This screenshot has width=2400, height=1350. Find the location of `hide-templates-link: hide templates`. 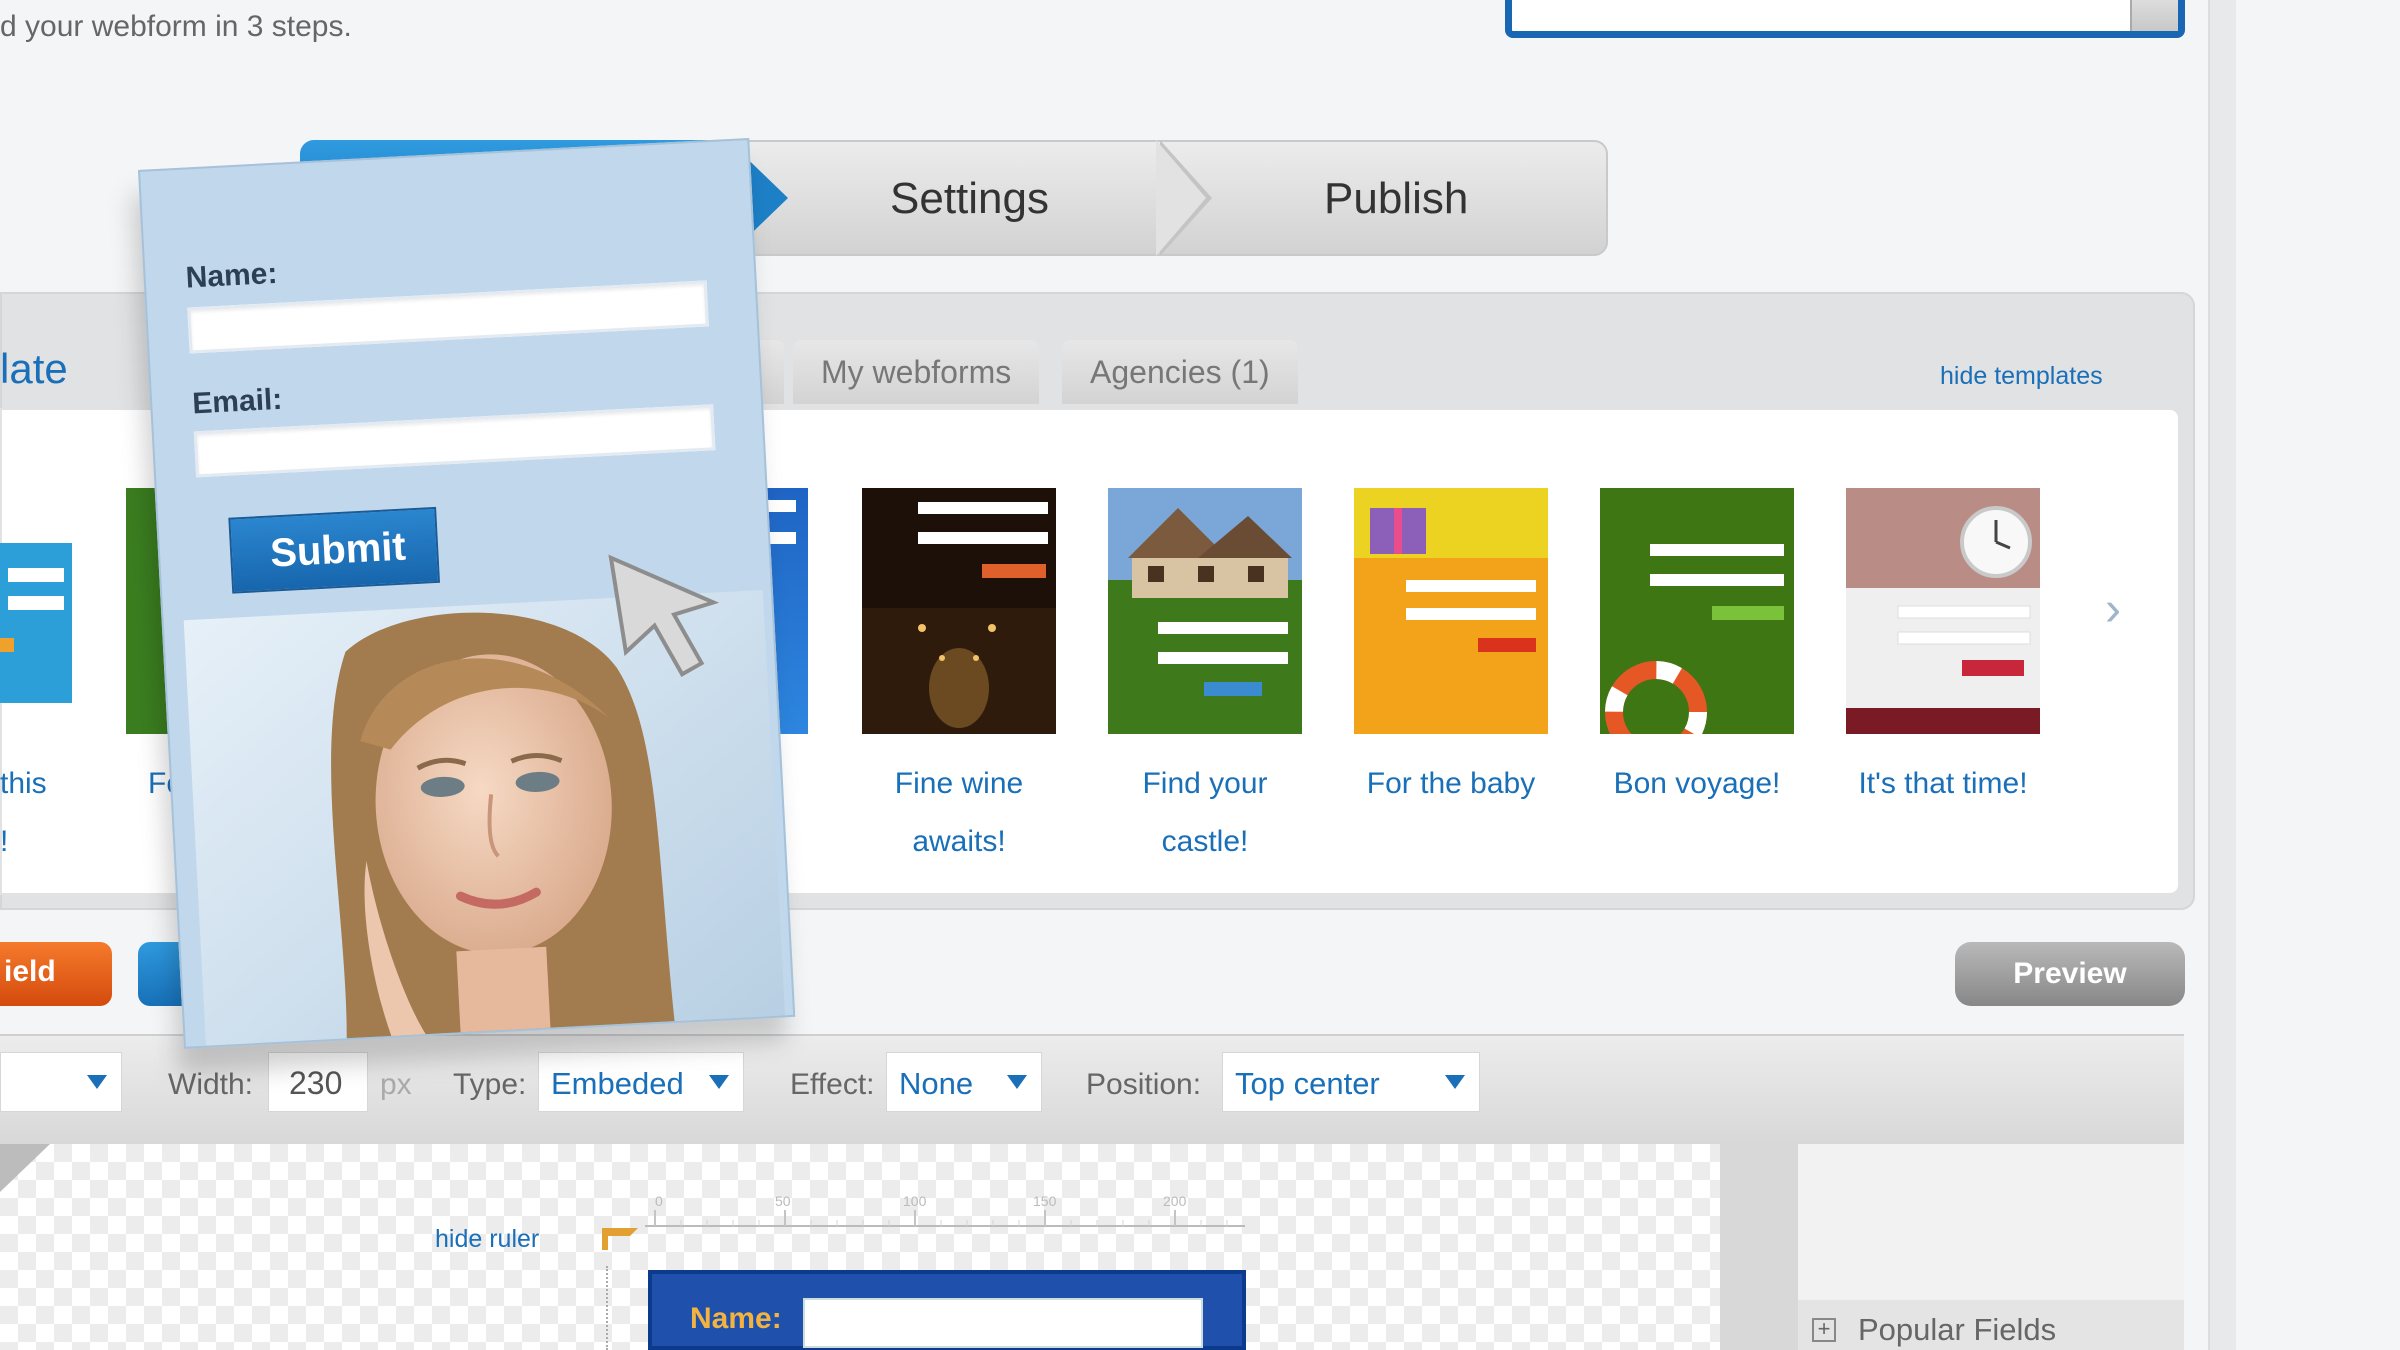

hide-templates-link: hide templates is located at coordinates (2021, 376).